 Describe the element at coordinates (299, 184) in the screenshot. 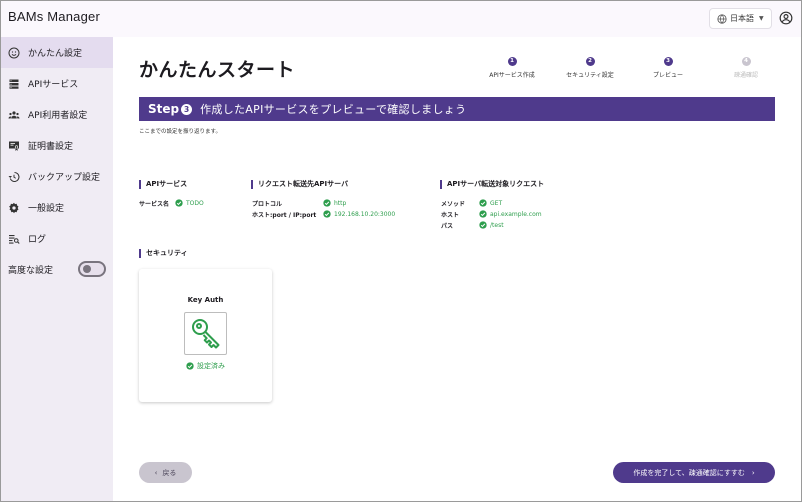

I see `section-heading-forward: リクエスト転送先APIサーバ` at that location.